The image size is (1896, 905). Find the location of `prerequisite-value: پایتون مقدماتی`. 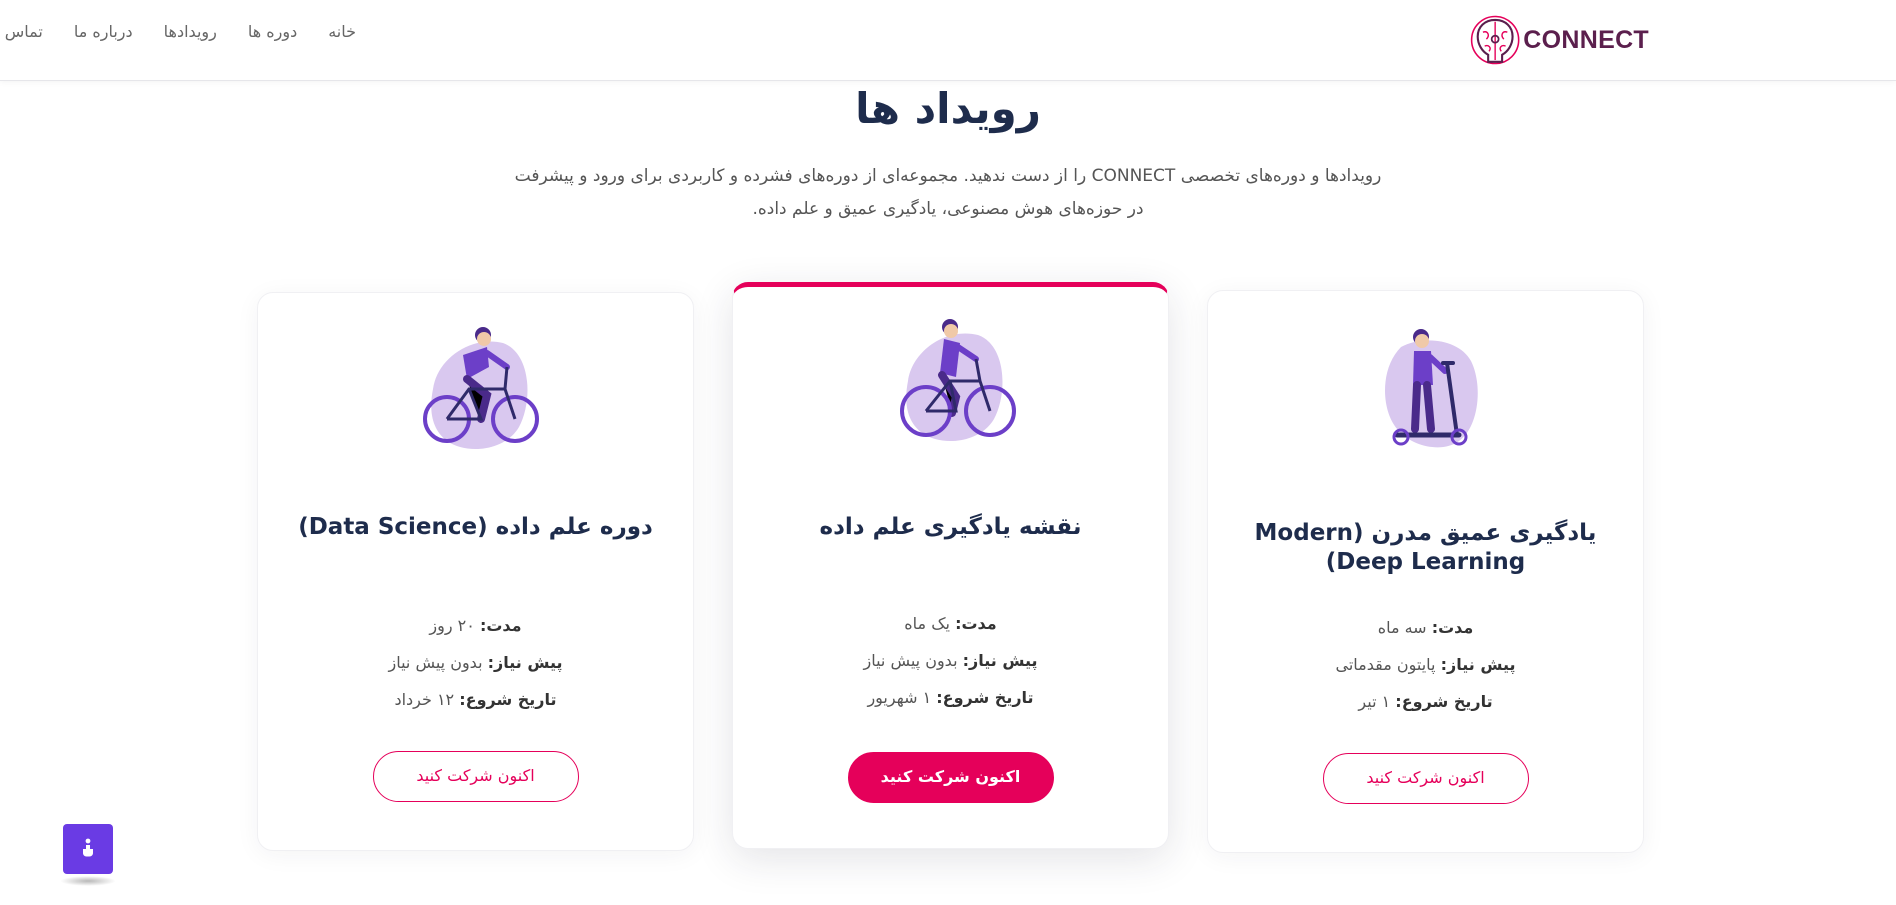

prerequisite-value: پایتون مقدماتی is located at coordinates (1385, 664).